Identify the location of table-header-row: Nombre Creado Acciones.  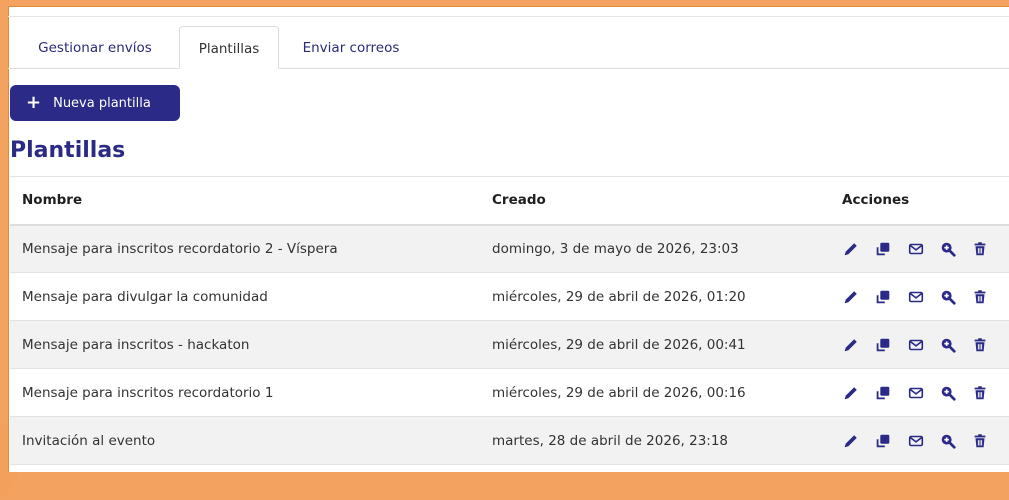
(509, 200).